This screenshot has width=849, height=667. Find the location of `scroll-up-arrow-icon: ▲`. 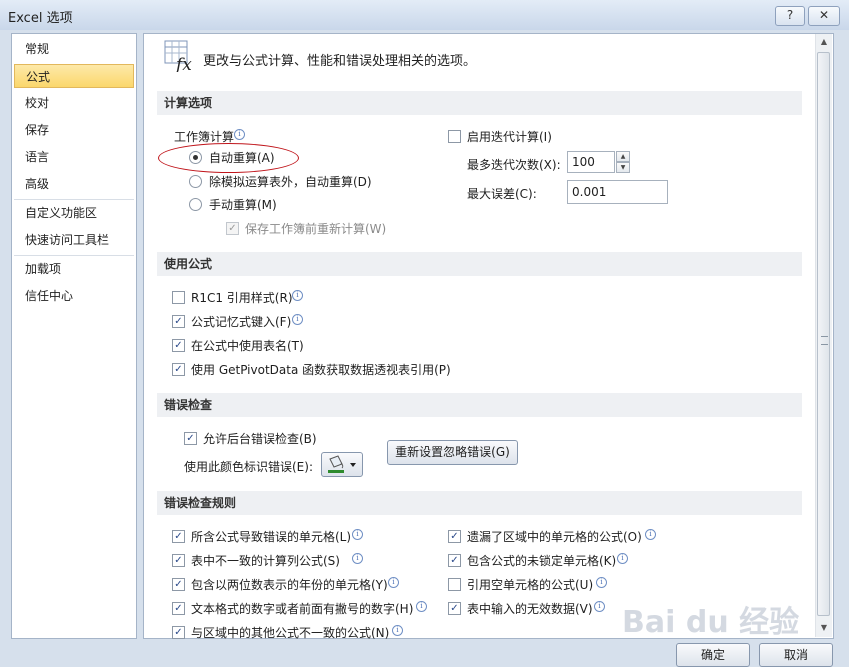

scroll-up-arrow-icon: ▲ is located at coordinates (824, 42).